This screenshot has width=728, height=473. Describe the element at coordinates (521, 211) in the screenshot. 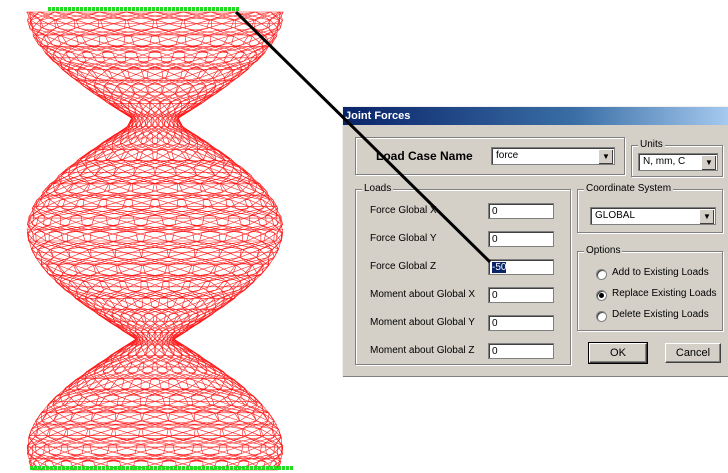

I see `force-x-input: 0` at that location.